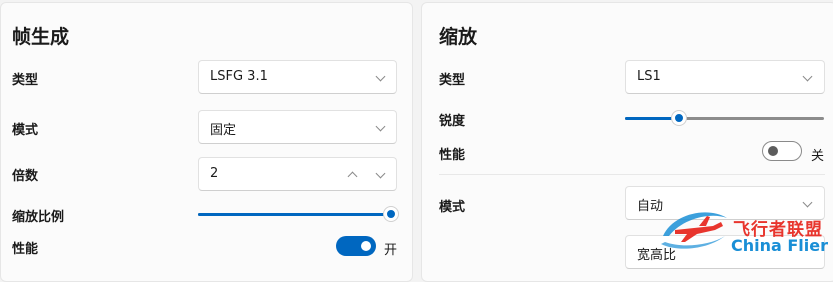  I want to click on frame-gen-scale-label: 缩放比例, so click(38, 217).